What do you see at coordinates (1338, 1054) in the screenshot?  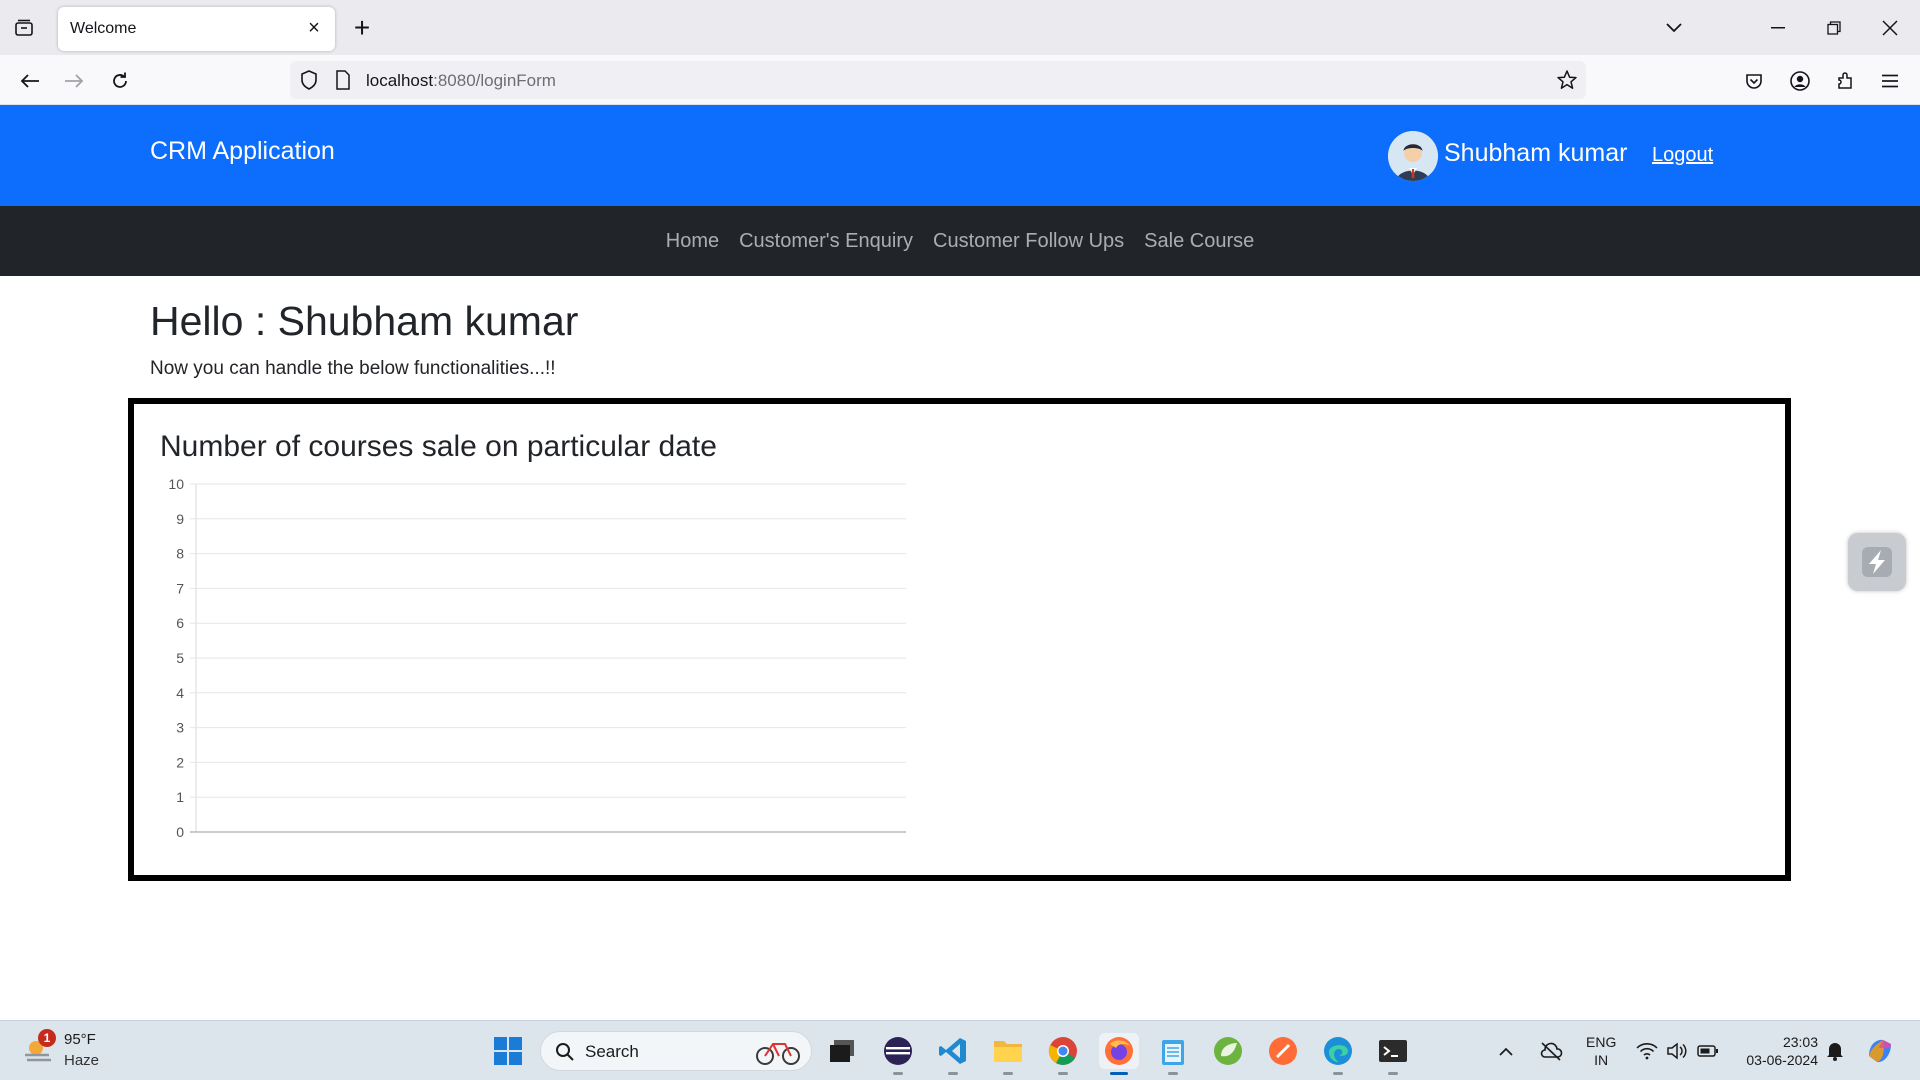 I see `edge-icon` at bounding box center [1338, 1054].